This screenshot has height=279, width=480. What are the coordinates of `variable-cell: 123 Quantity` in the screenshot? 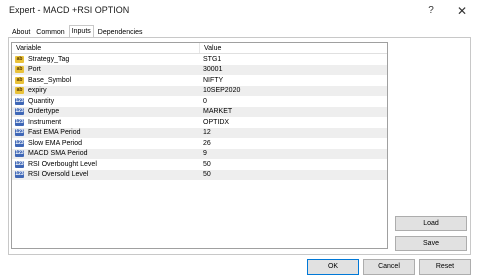 It's located at (105, 101).